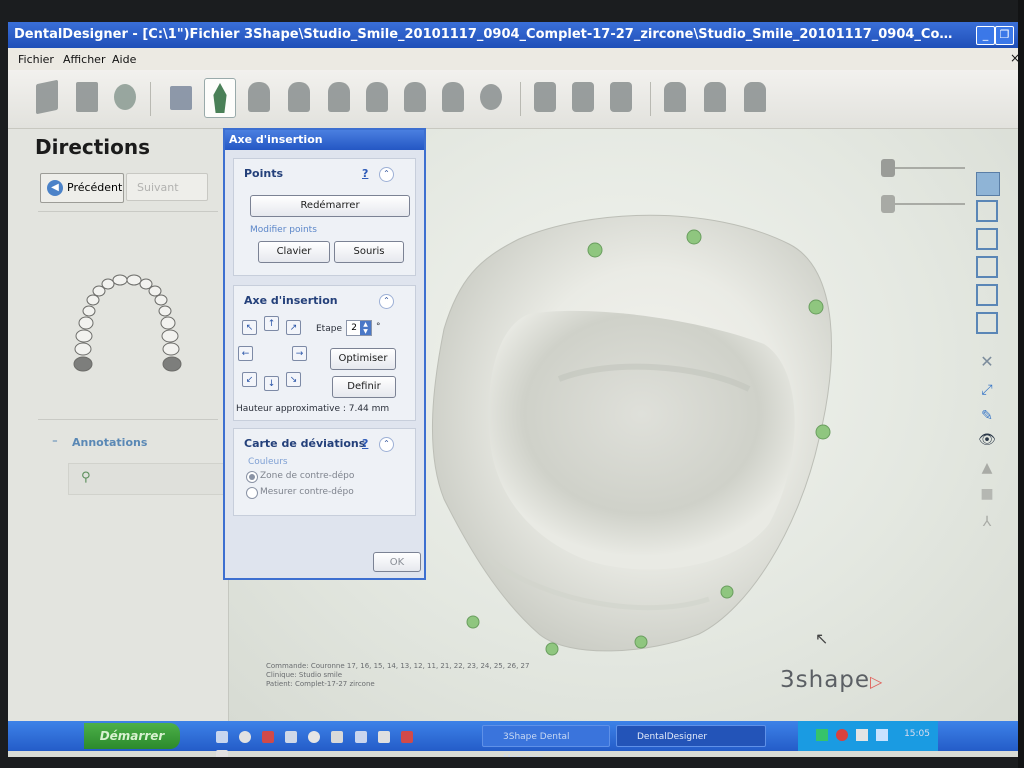 Image resolution: width=1024 pixels, height=768 pixels. Describe the element at coordinates (320, 684) in the screenshot. I see `info-patient: Patient: Complet-17-27 zircone` at that location.